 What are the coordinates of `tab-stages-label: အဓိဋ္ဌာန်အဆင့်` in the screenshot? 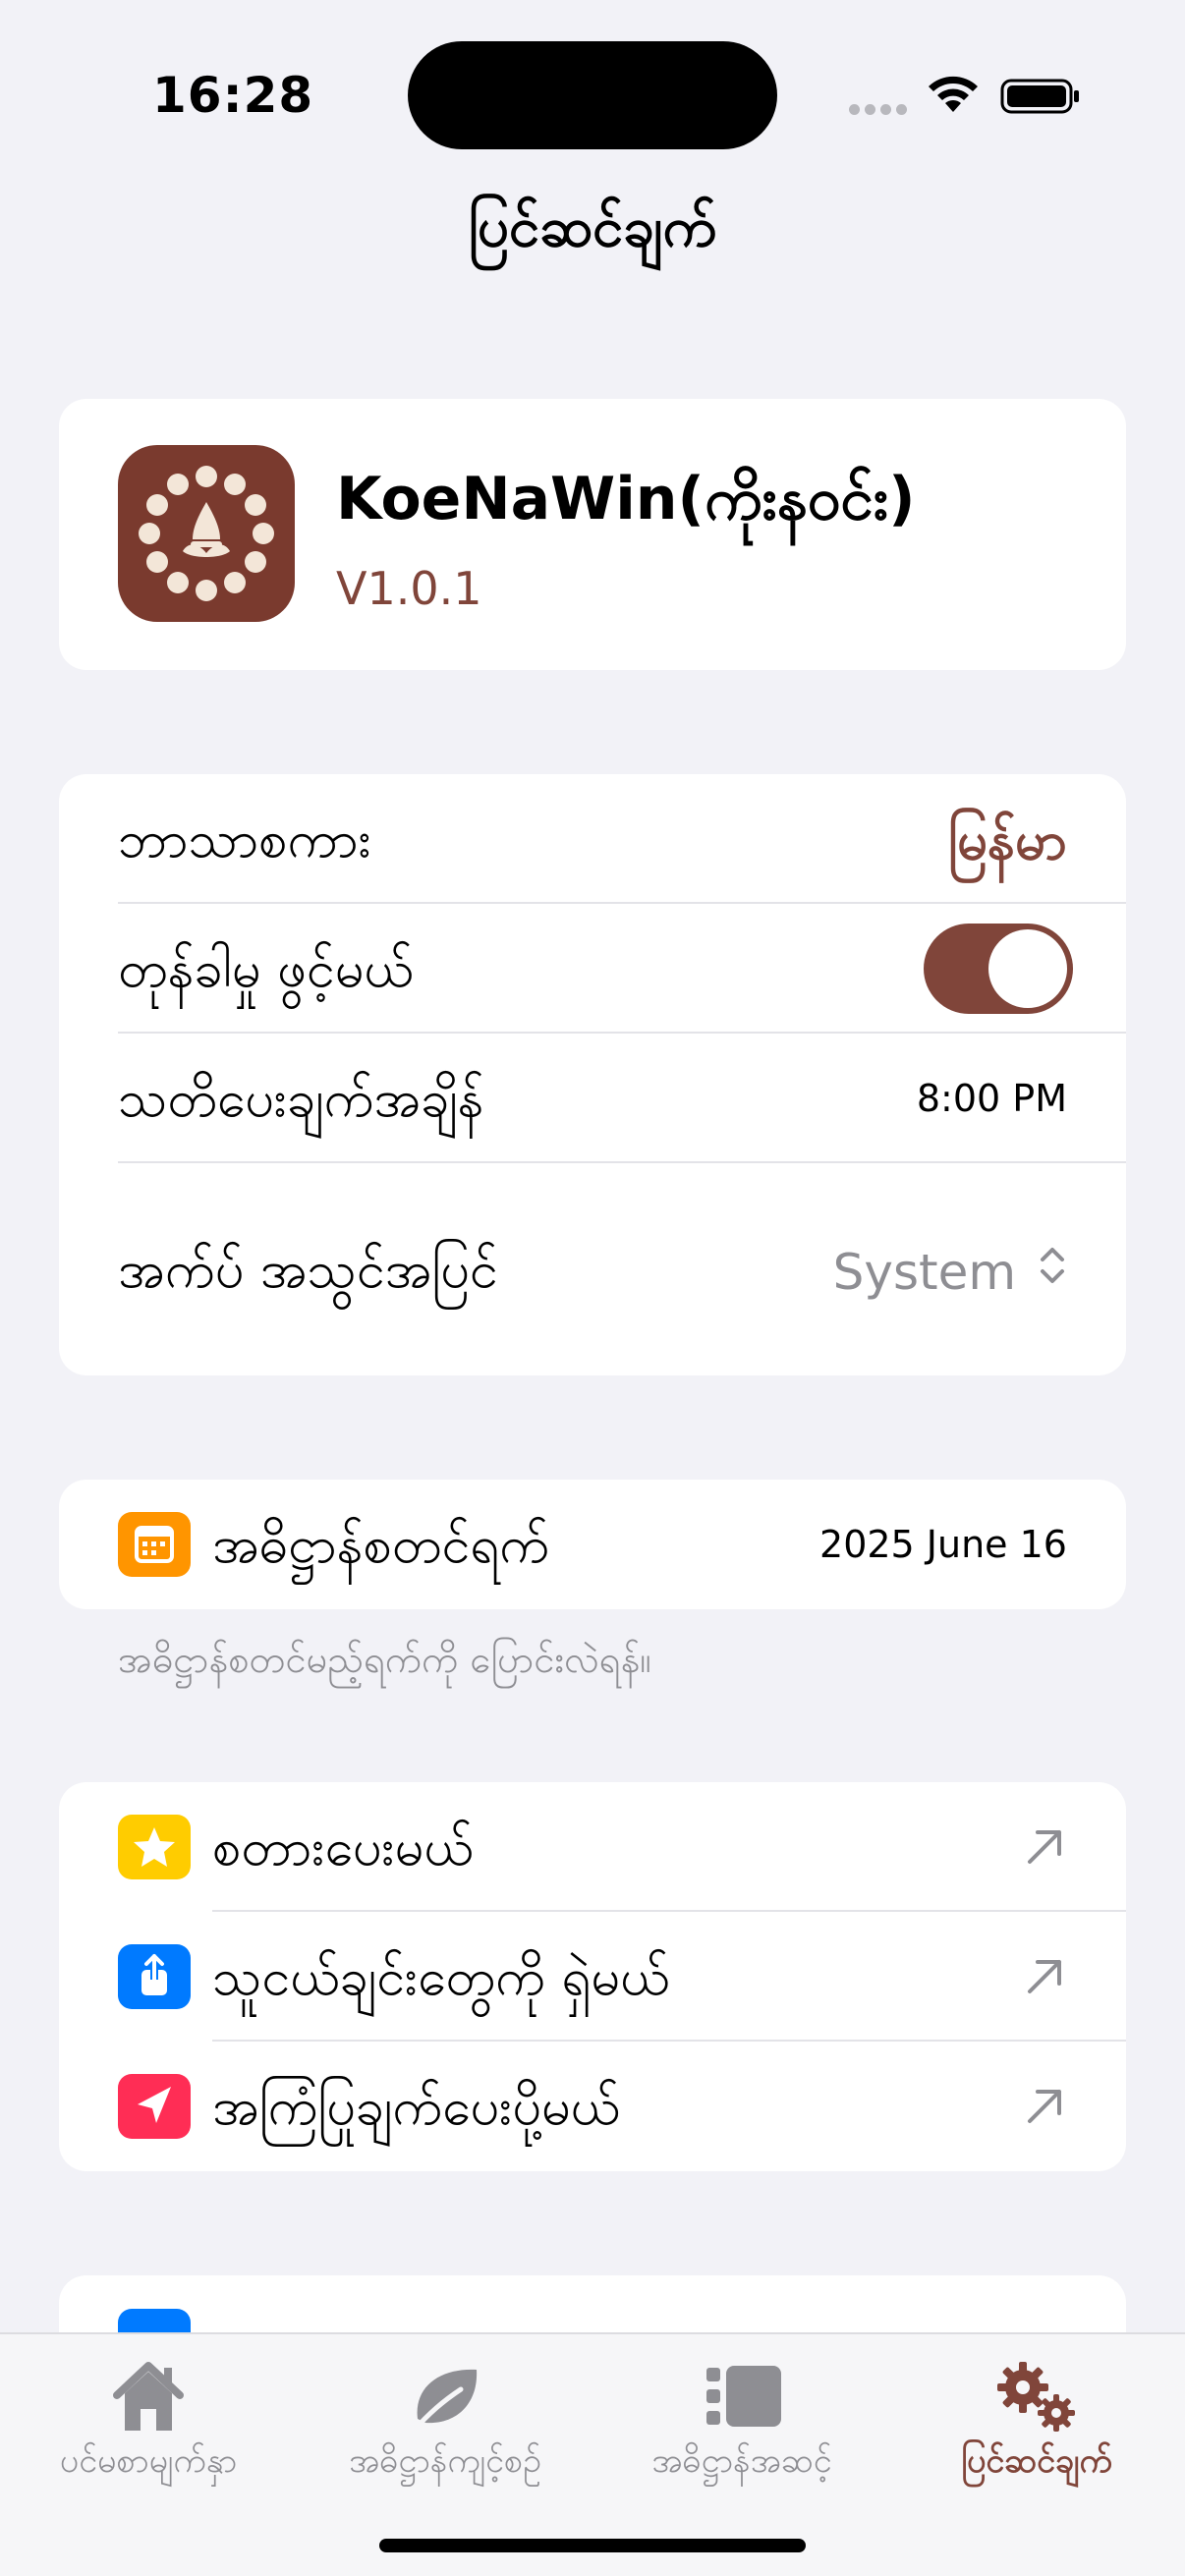 It's located at (742, 2461).